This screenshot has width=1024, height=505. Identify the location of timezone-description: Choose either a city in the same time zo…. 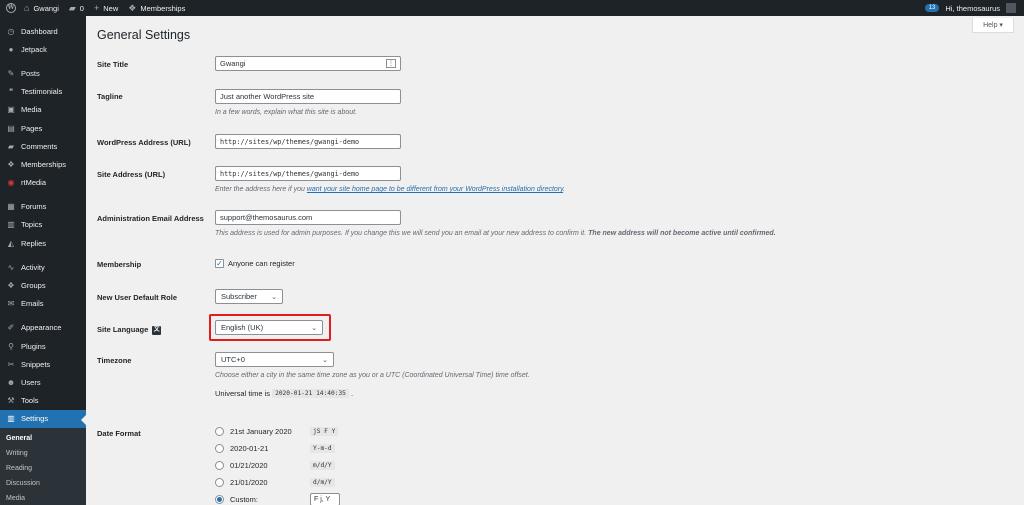
(372, 375).